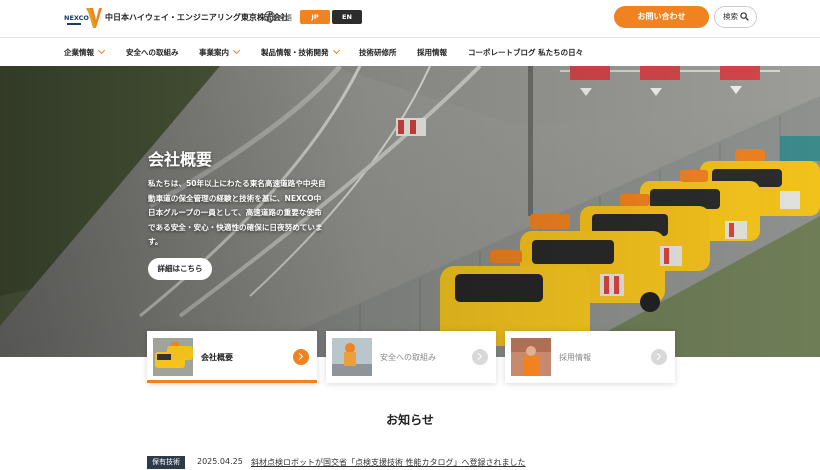 The width and height of the screenshot is (820, 470). What do you see at coordinates (730, 16) in the screenshot?
I see `search-label: 検索` at bounding box center [730, 16].